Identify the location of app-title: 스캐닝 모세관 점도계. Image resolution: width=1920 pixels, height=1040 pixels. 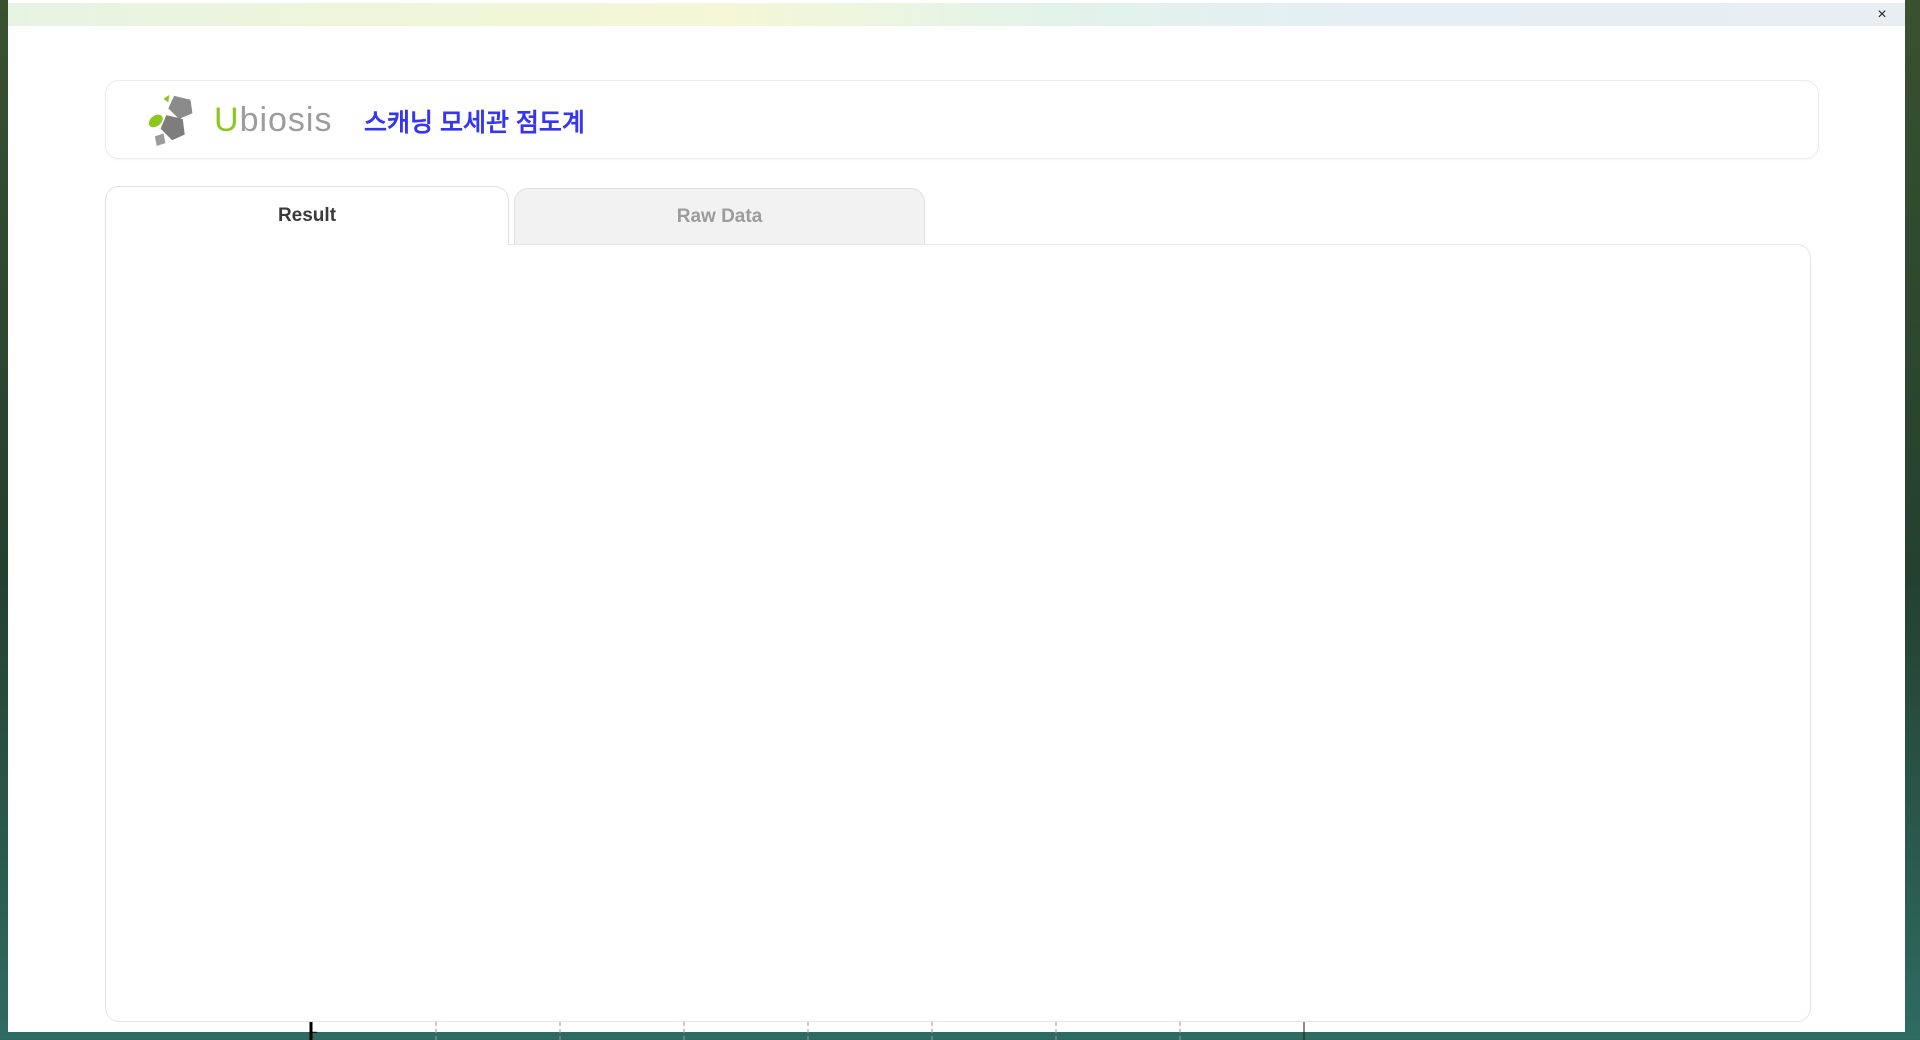
(474, 123).